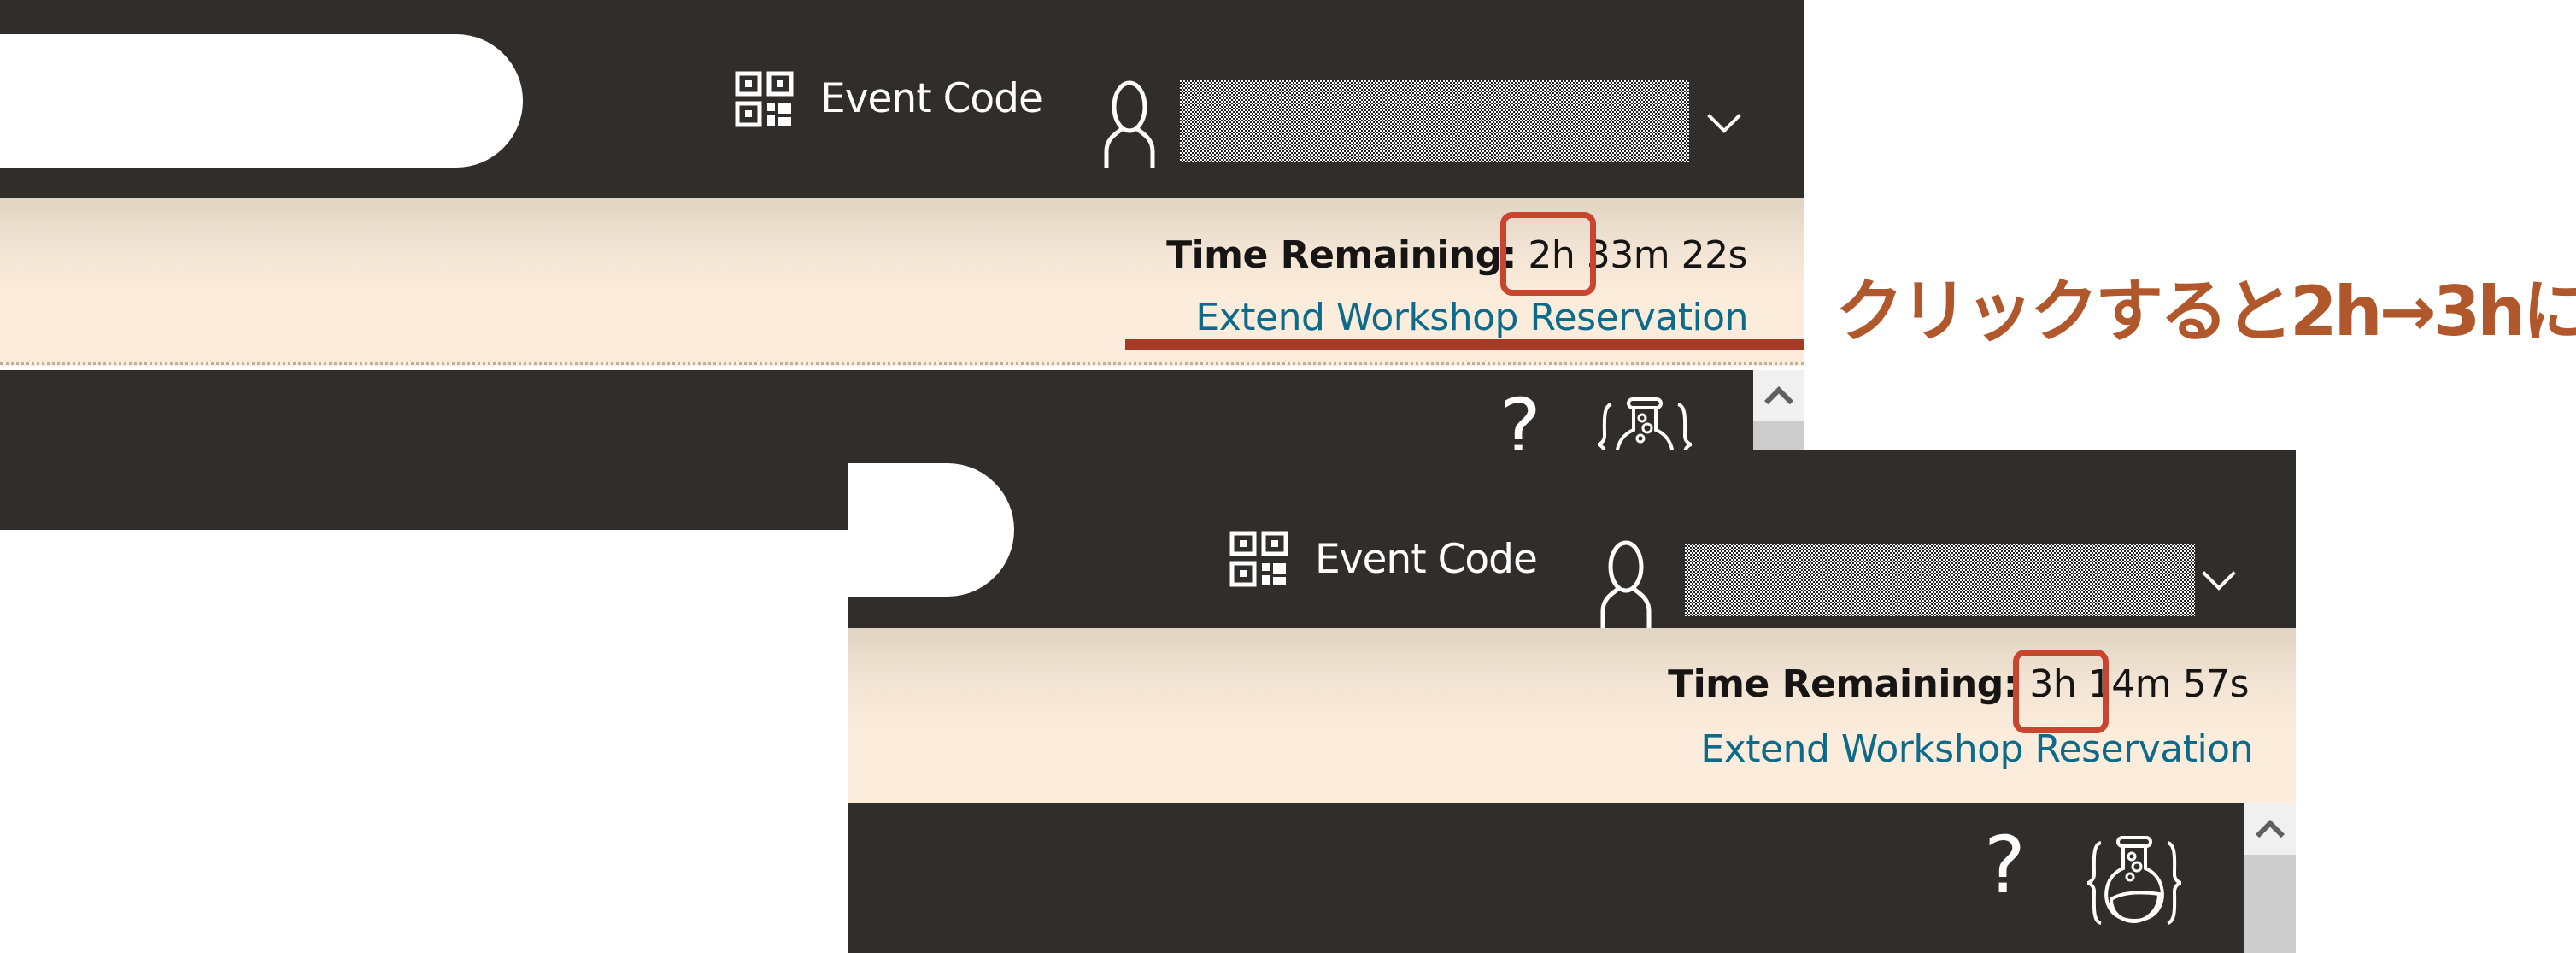 The height and width of the screenshot is (953, 2576). Describe the element at coordinates (2168, 684) in the screenshot. I see `time-remaining-rest: 14m 57s` at that location.